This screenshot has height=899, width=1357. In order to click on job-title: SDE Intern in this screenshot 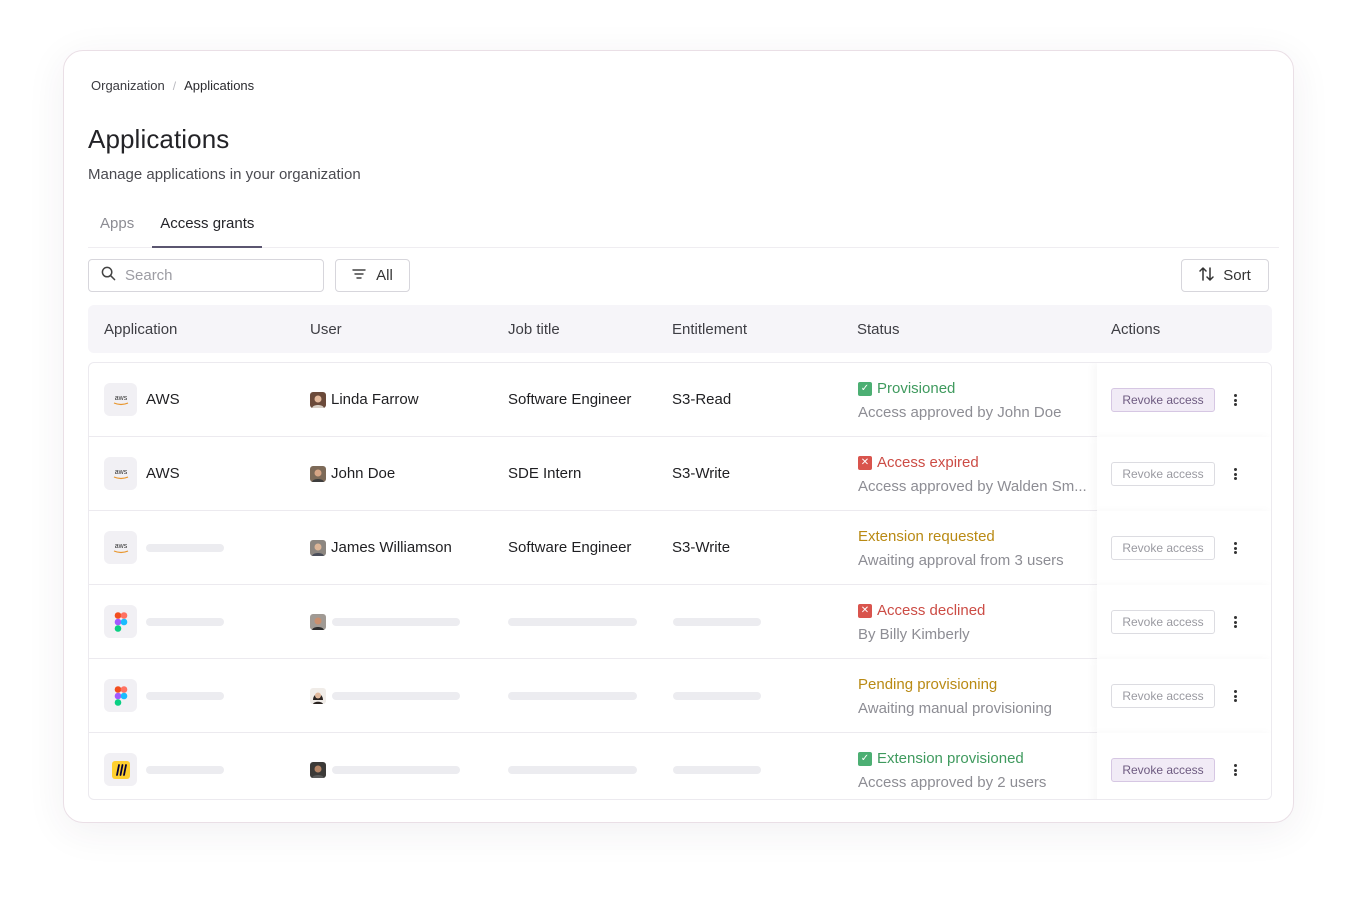, I will do `click(545, 473)`.